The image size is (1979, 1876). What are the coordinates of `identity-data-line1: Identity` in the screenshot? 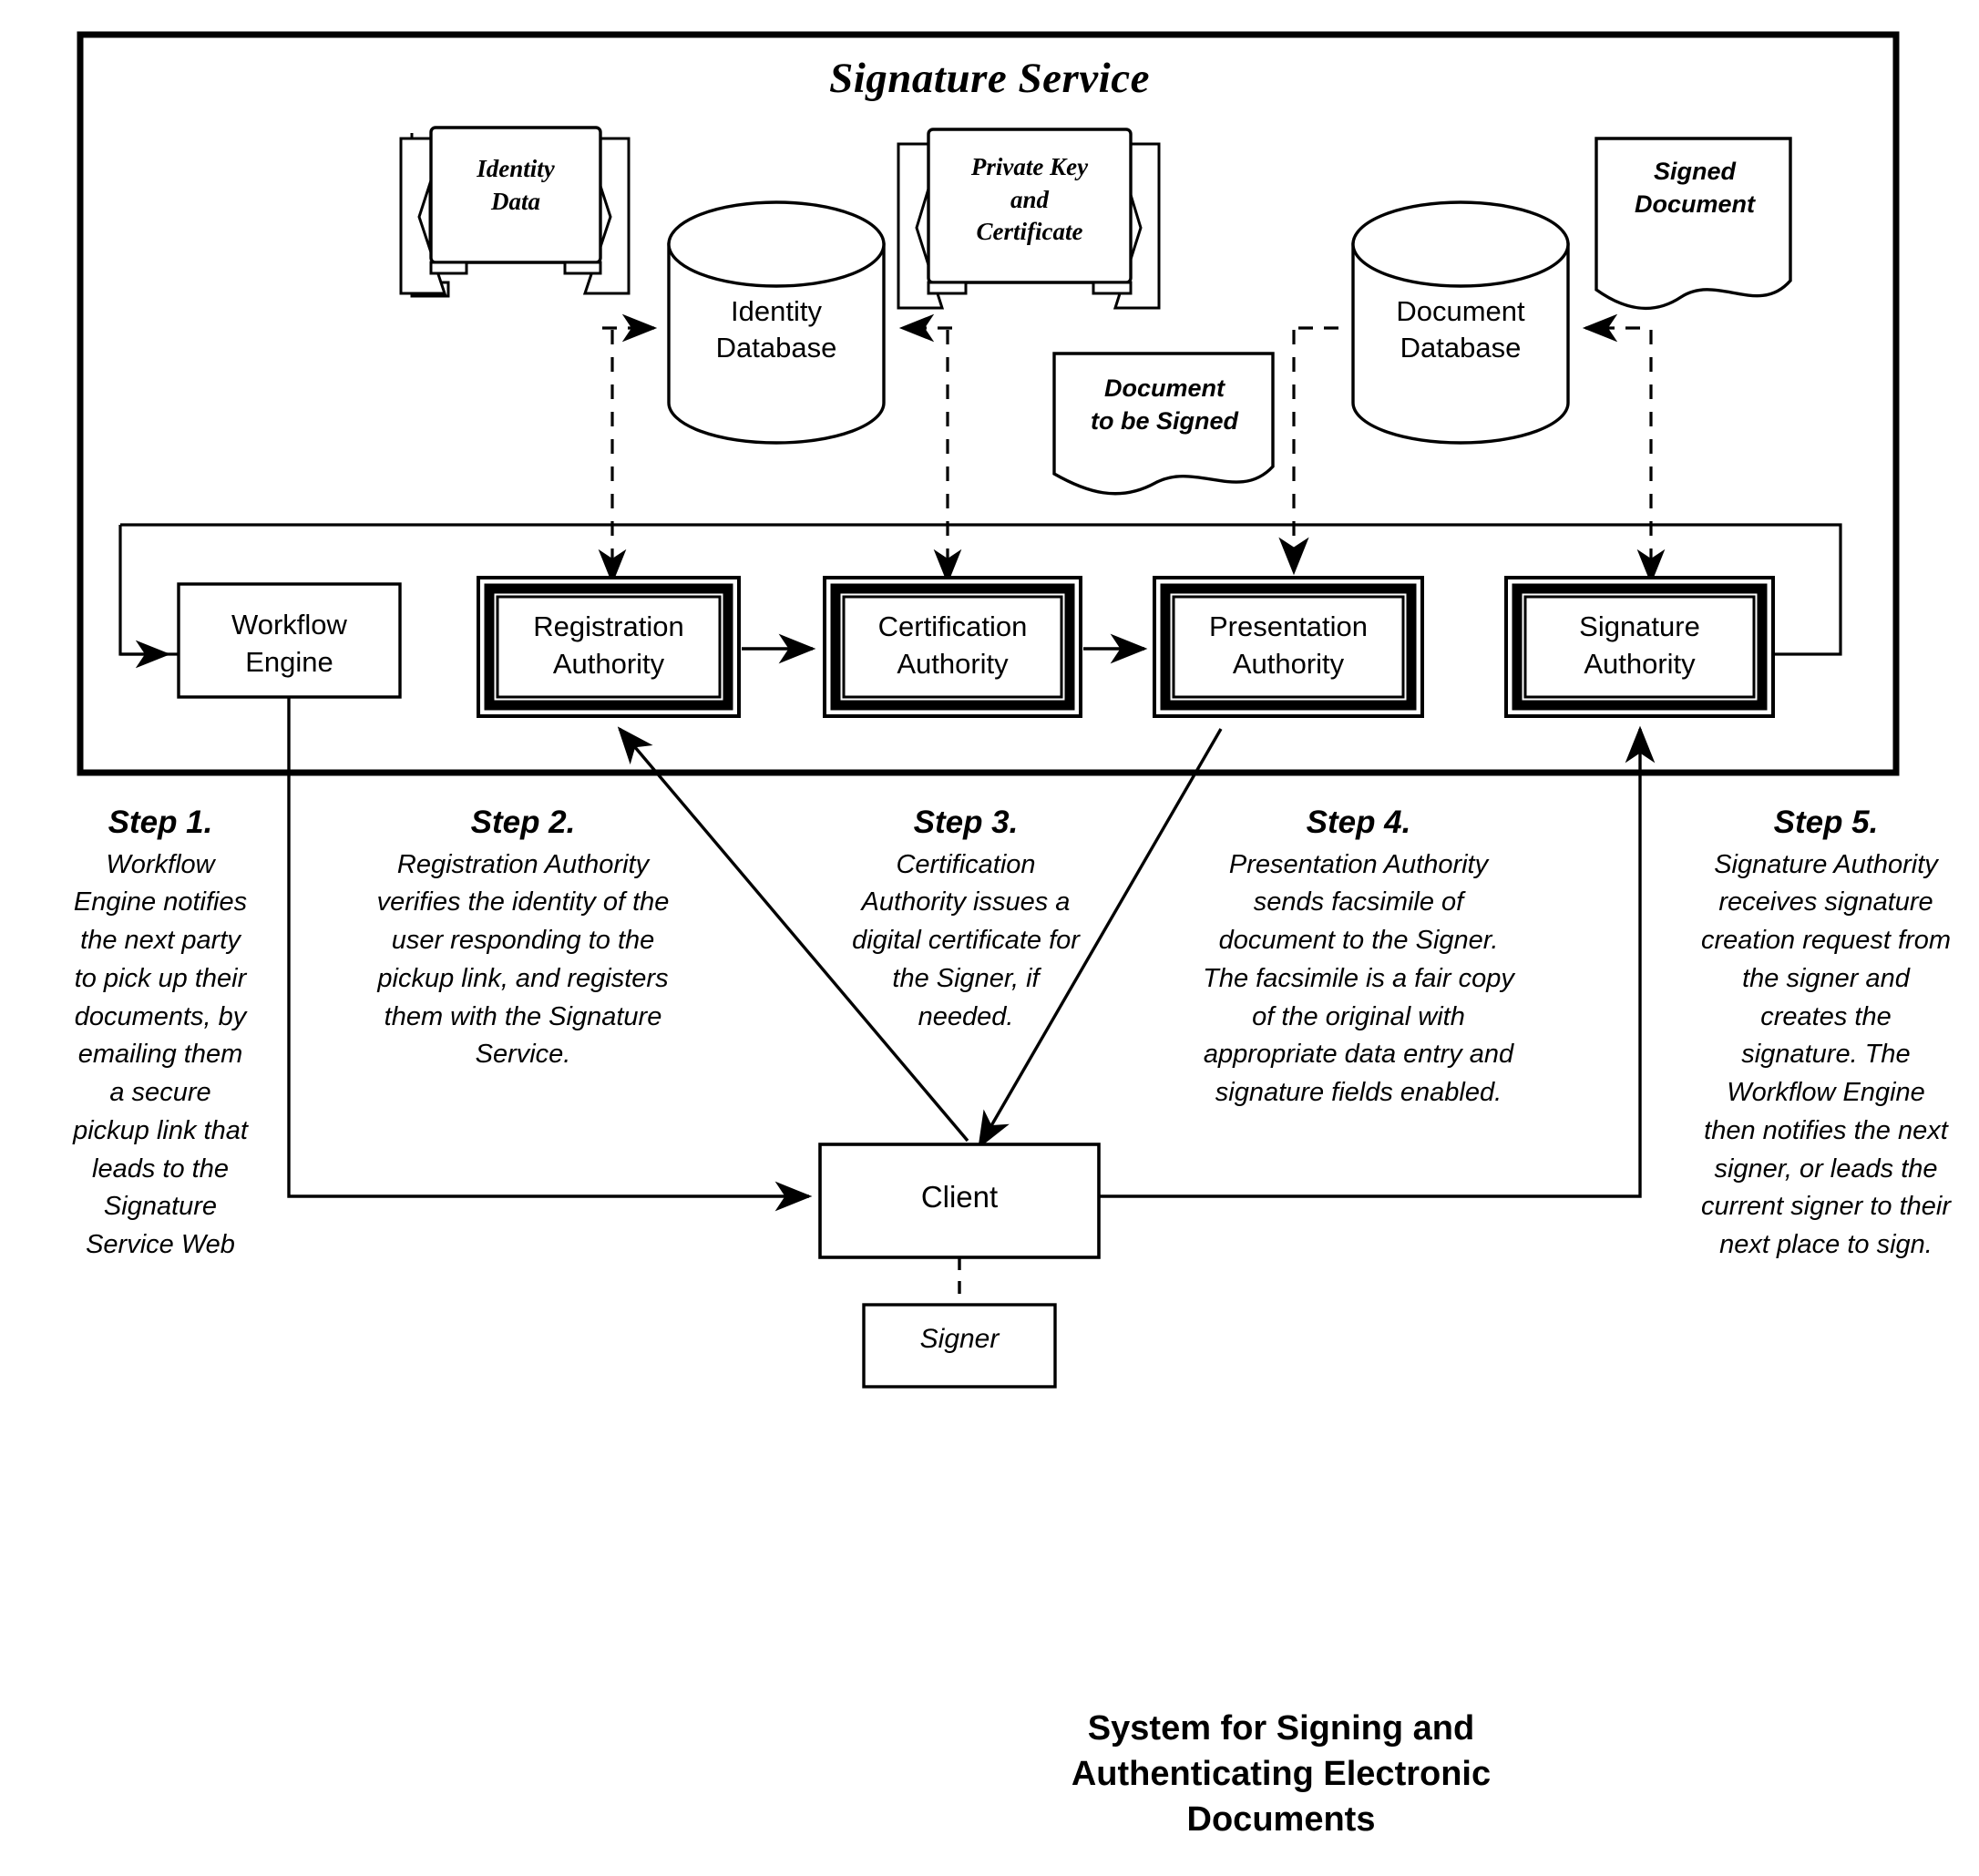 It's located at (516, 168).